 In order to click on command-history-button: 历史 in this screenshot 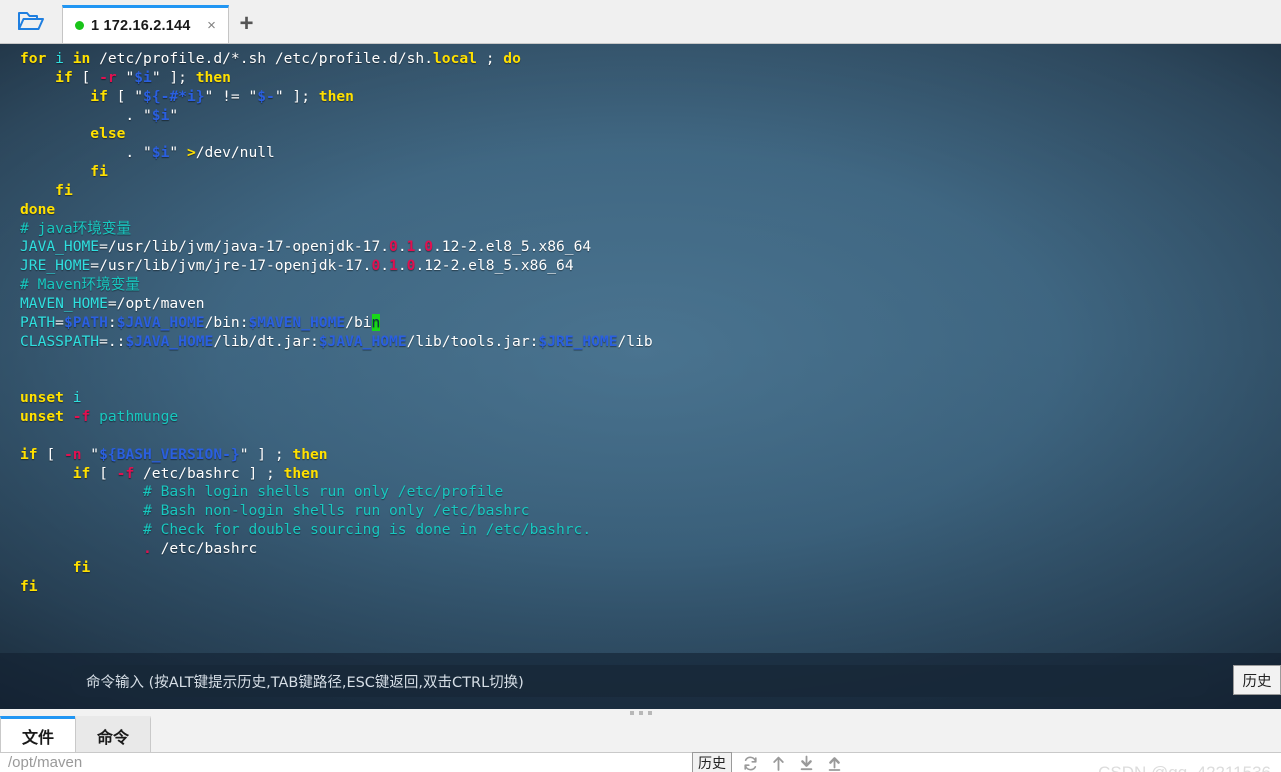, I will do `click(1257, 680)`.